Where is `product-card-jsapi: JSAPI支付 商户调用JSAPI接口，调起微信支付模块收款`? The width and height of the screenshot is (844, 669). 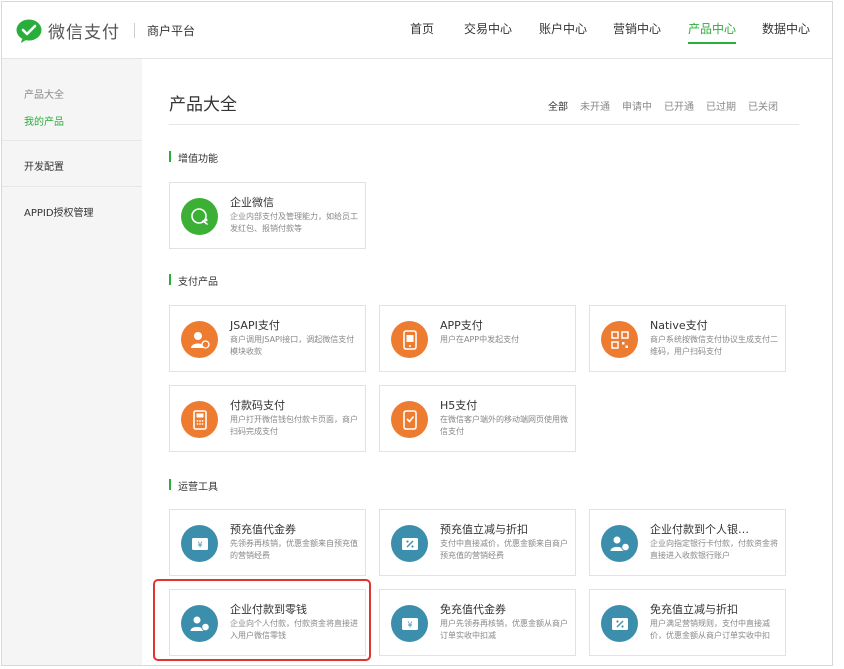 product-card-jsapi: JSAPI支付 商户调用JSAPI接口，调起微信支付模块收款 is located at coordinates (267, 338).